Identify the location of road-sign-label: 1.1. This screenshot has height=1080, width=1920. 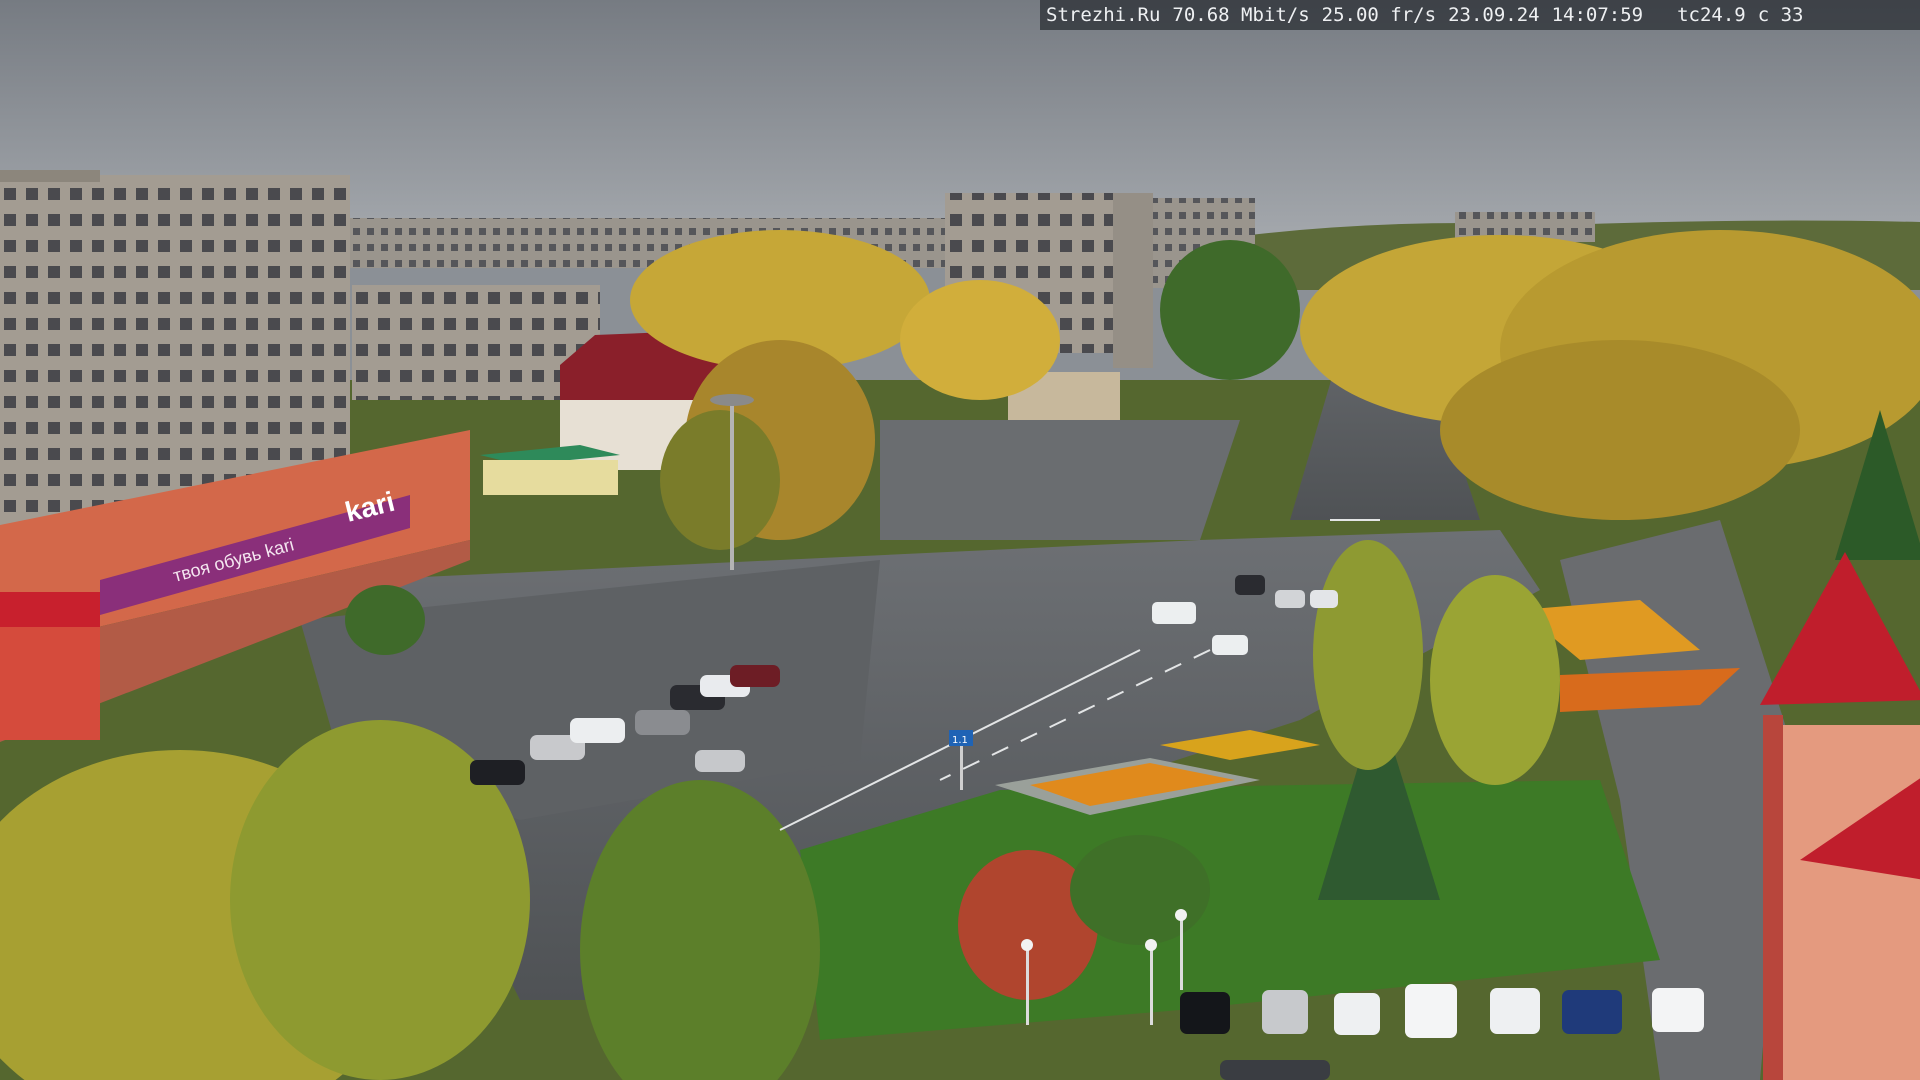
(960, 740).